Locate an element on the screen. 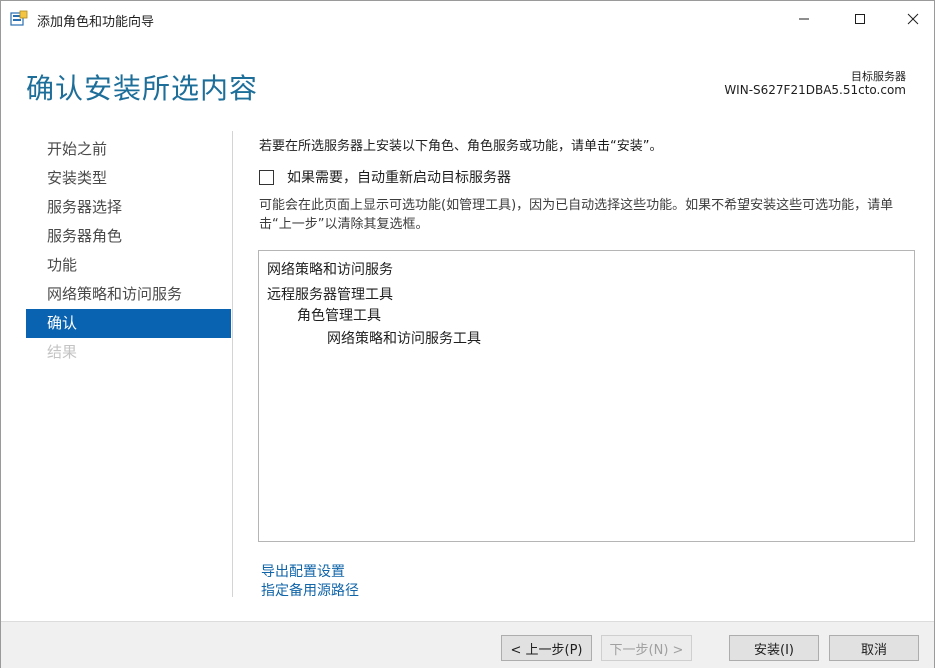 Image resolution: width=935 pixels, height=668 pixels. list-item: 远程服务器管理工具 is located at coordinates (330, 295).